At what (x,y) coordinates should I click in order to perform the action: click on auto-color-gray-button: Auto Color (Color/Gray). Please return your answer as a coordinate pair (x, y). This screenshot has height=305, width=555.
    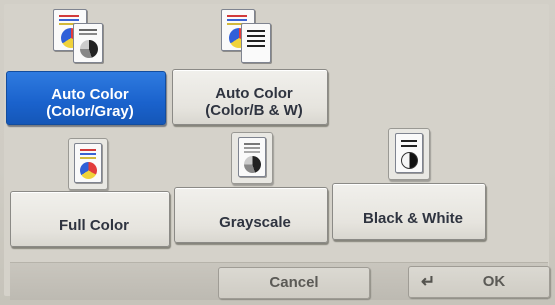
    Looking at the image, I should click on (86, 98).